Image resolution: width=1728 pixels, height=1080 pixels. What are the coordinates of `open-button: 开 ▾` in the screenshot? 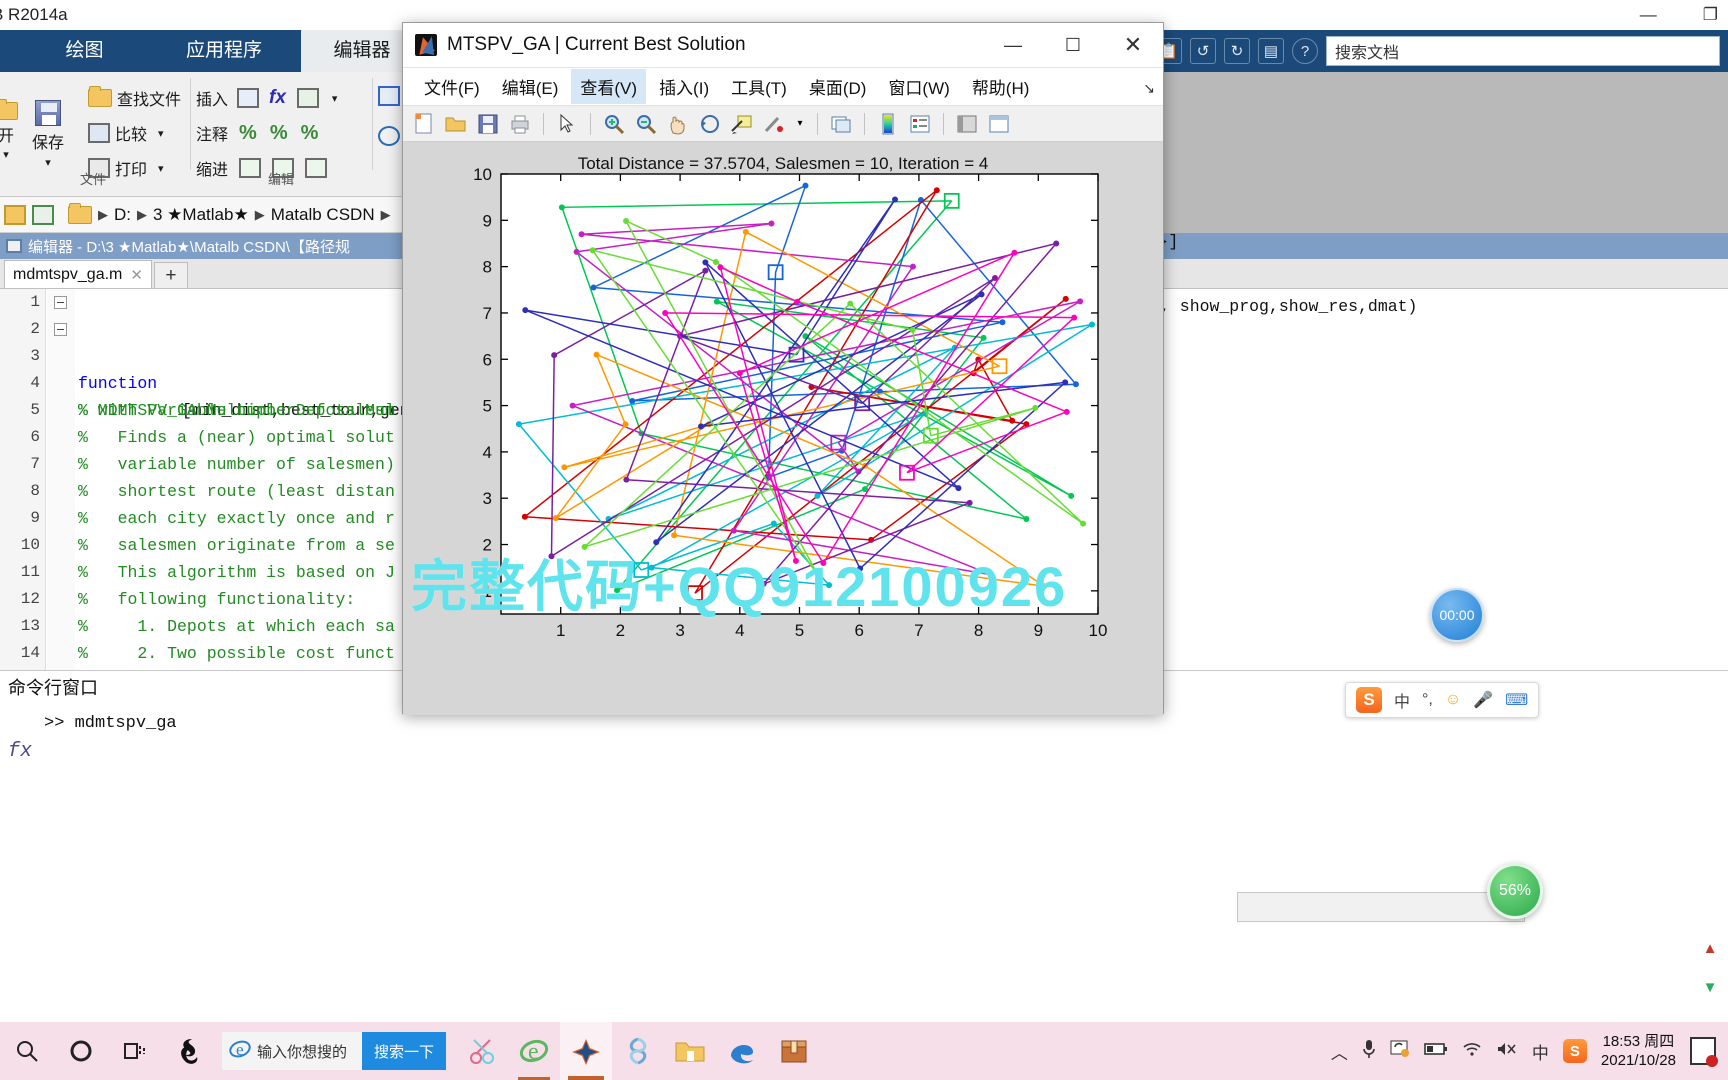 It's located at (9, 130).